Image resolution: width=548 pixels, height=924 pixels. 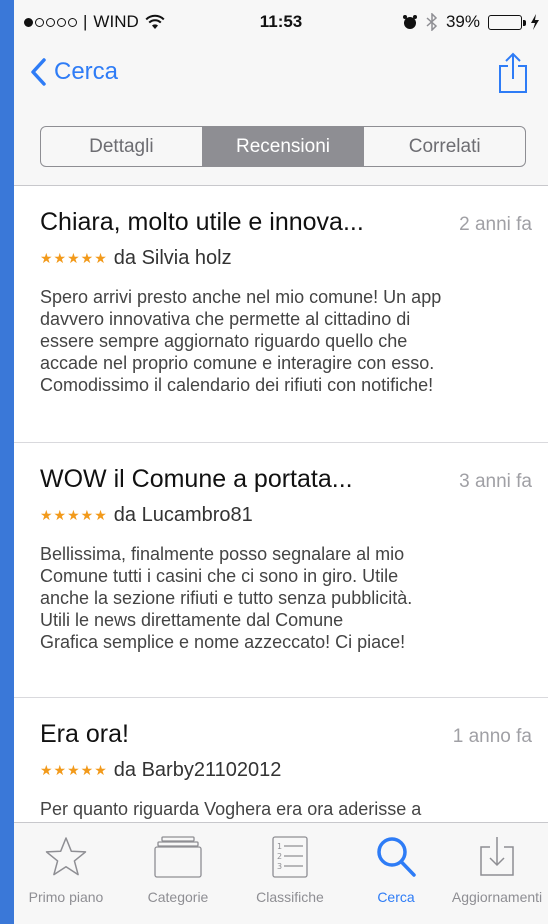 What do you see at coordinates (492, 736) in the screenshot?
I see `review-date: 1 anno fa` at bounding box center [492, 736].